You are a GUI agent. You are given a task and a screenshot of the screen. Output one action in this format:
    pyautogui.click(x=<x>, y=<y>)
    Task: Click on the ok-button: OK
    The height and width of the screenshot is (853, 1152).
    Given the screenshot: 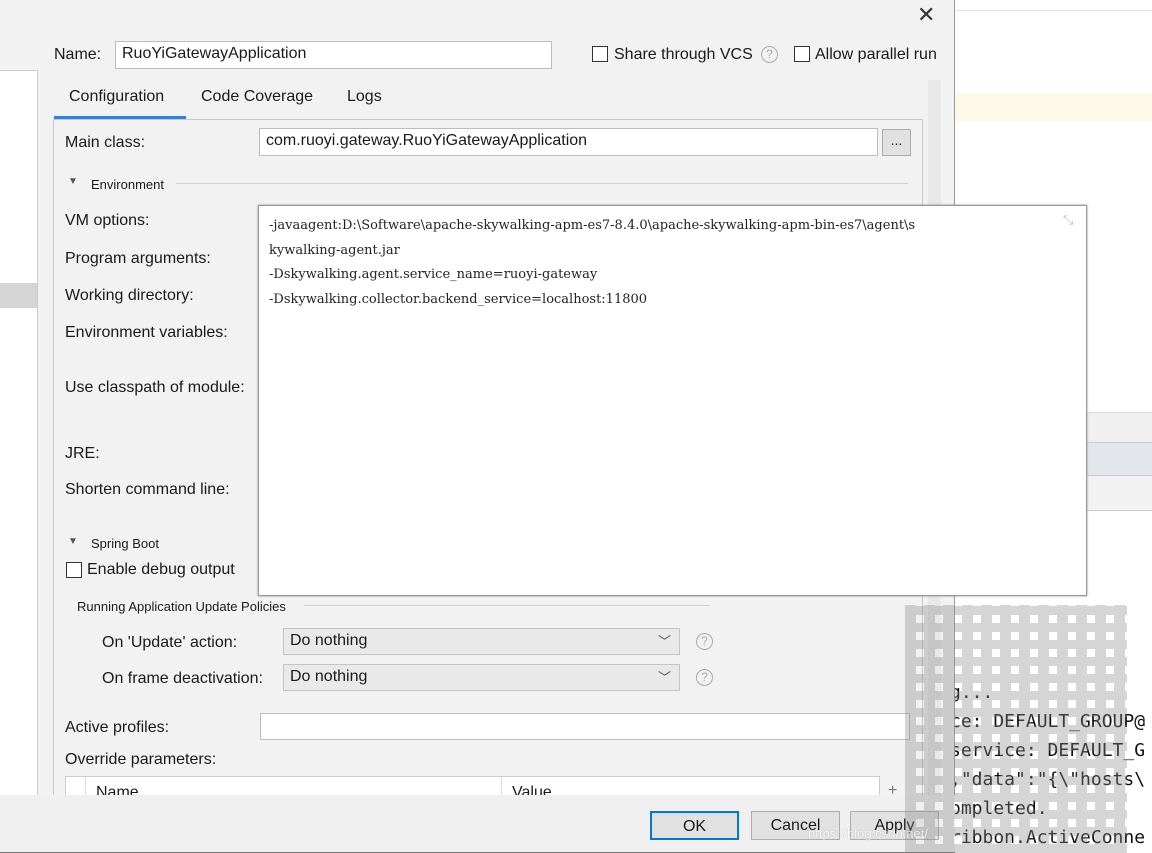 What is the action you would take?
    pyautogui.click(x=694, y=825)
    